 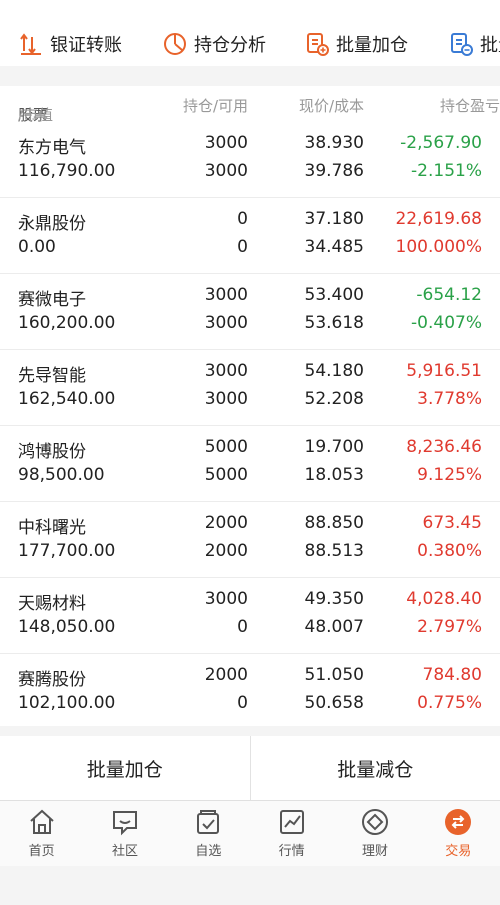 I want to click on pie-chart-icon, so click(x=175, y=44).